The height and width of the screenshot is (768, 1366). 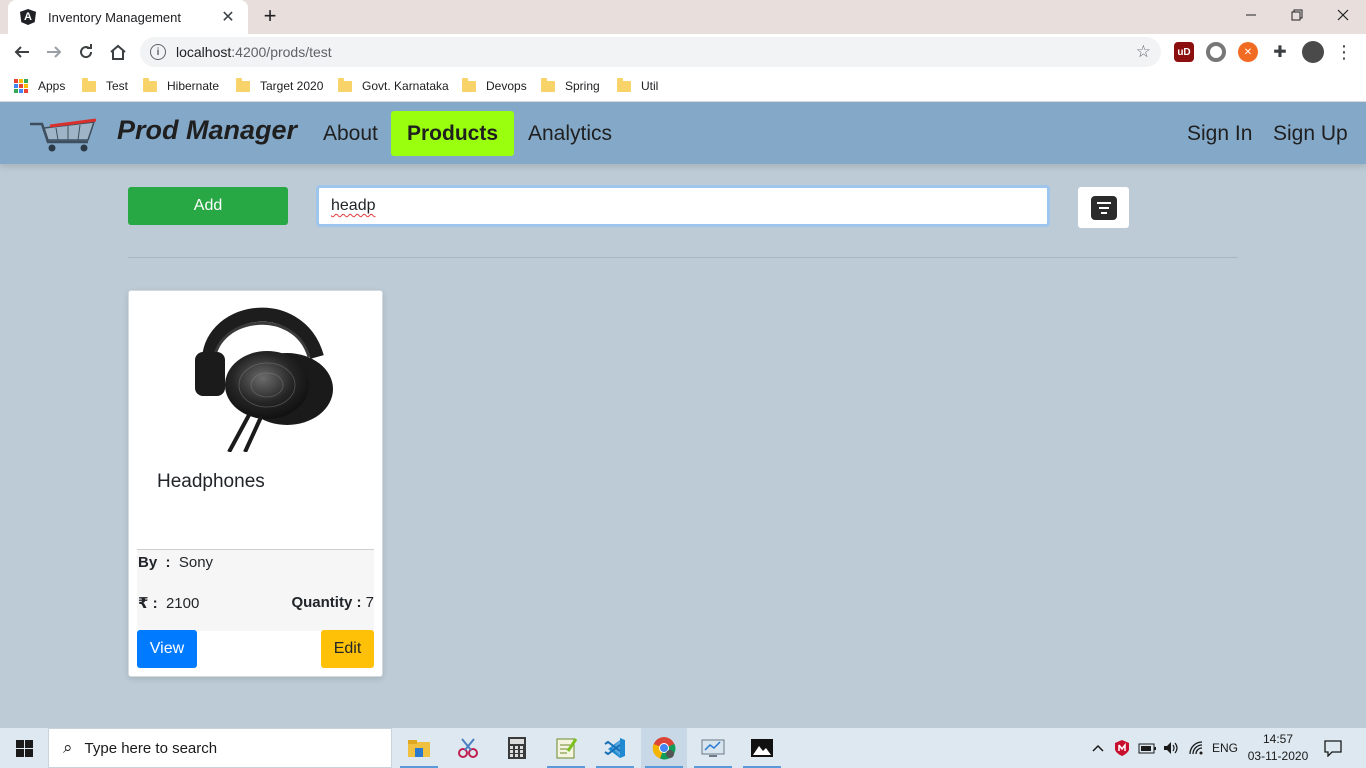 What do you see at coordinates (86, 52) in the screenshot?
I see `reload-icon` at bounding box center [86, 52].